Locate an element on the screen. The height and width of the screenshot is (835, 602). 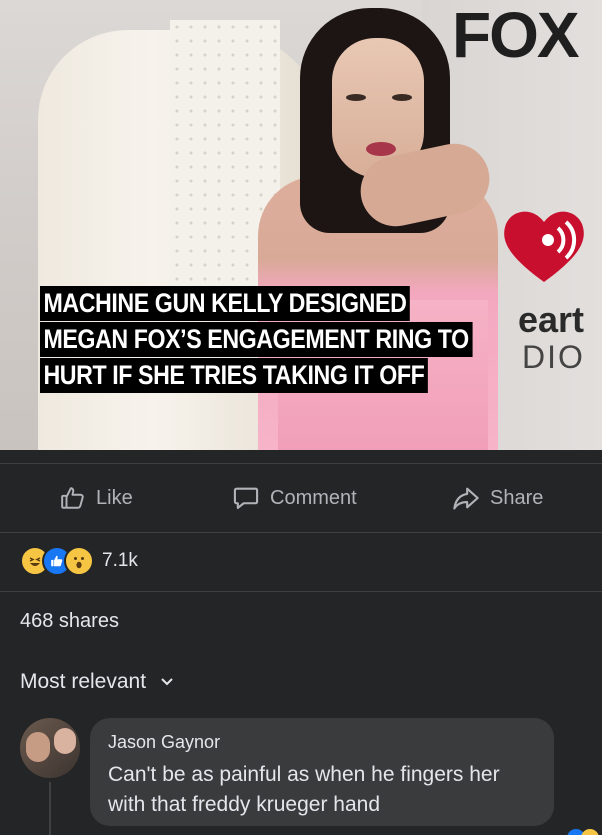
caption-line: MEGAN FOX’S ENGAGEMENT RING TO is located at coordinates (256, 339).